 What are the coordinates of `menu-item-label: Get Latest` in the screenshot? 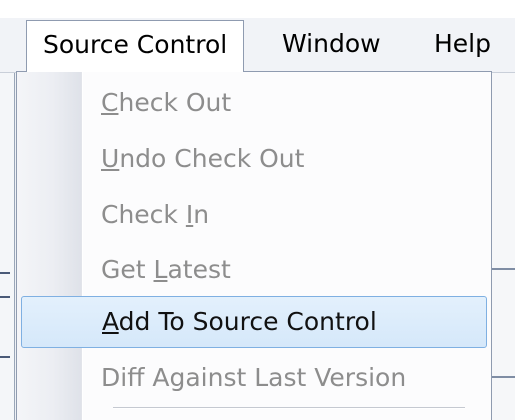 It's located at (166, 269).